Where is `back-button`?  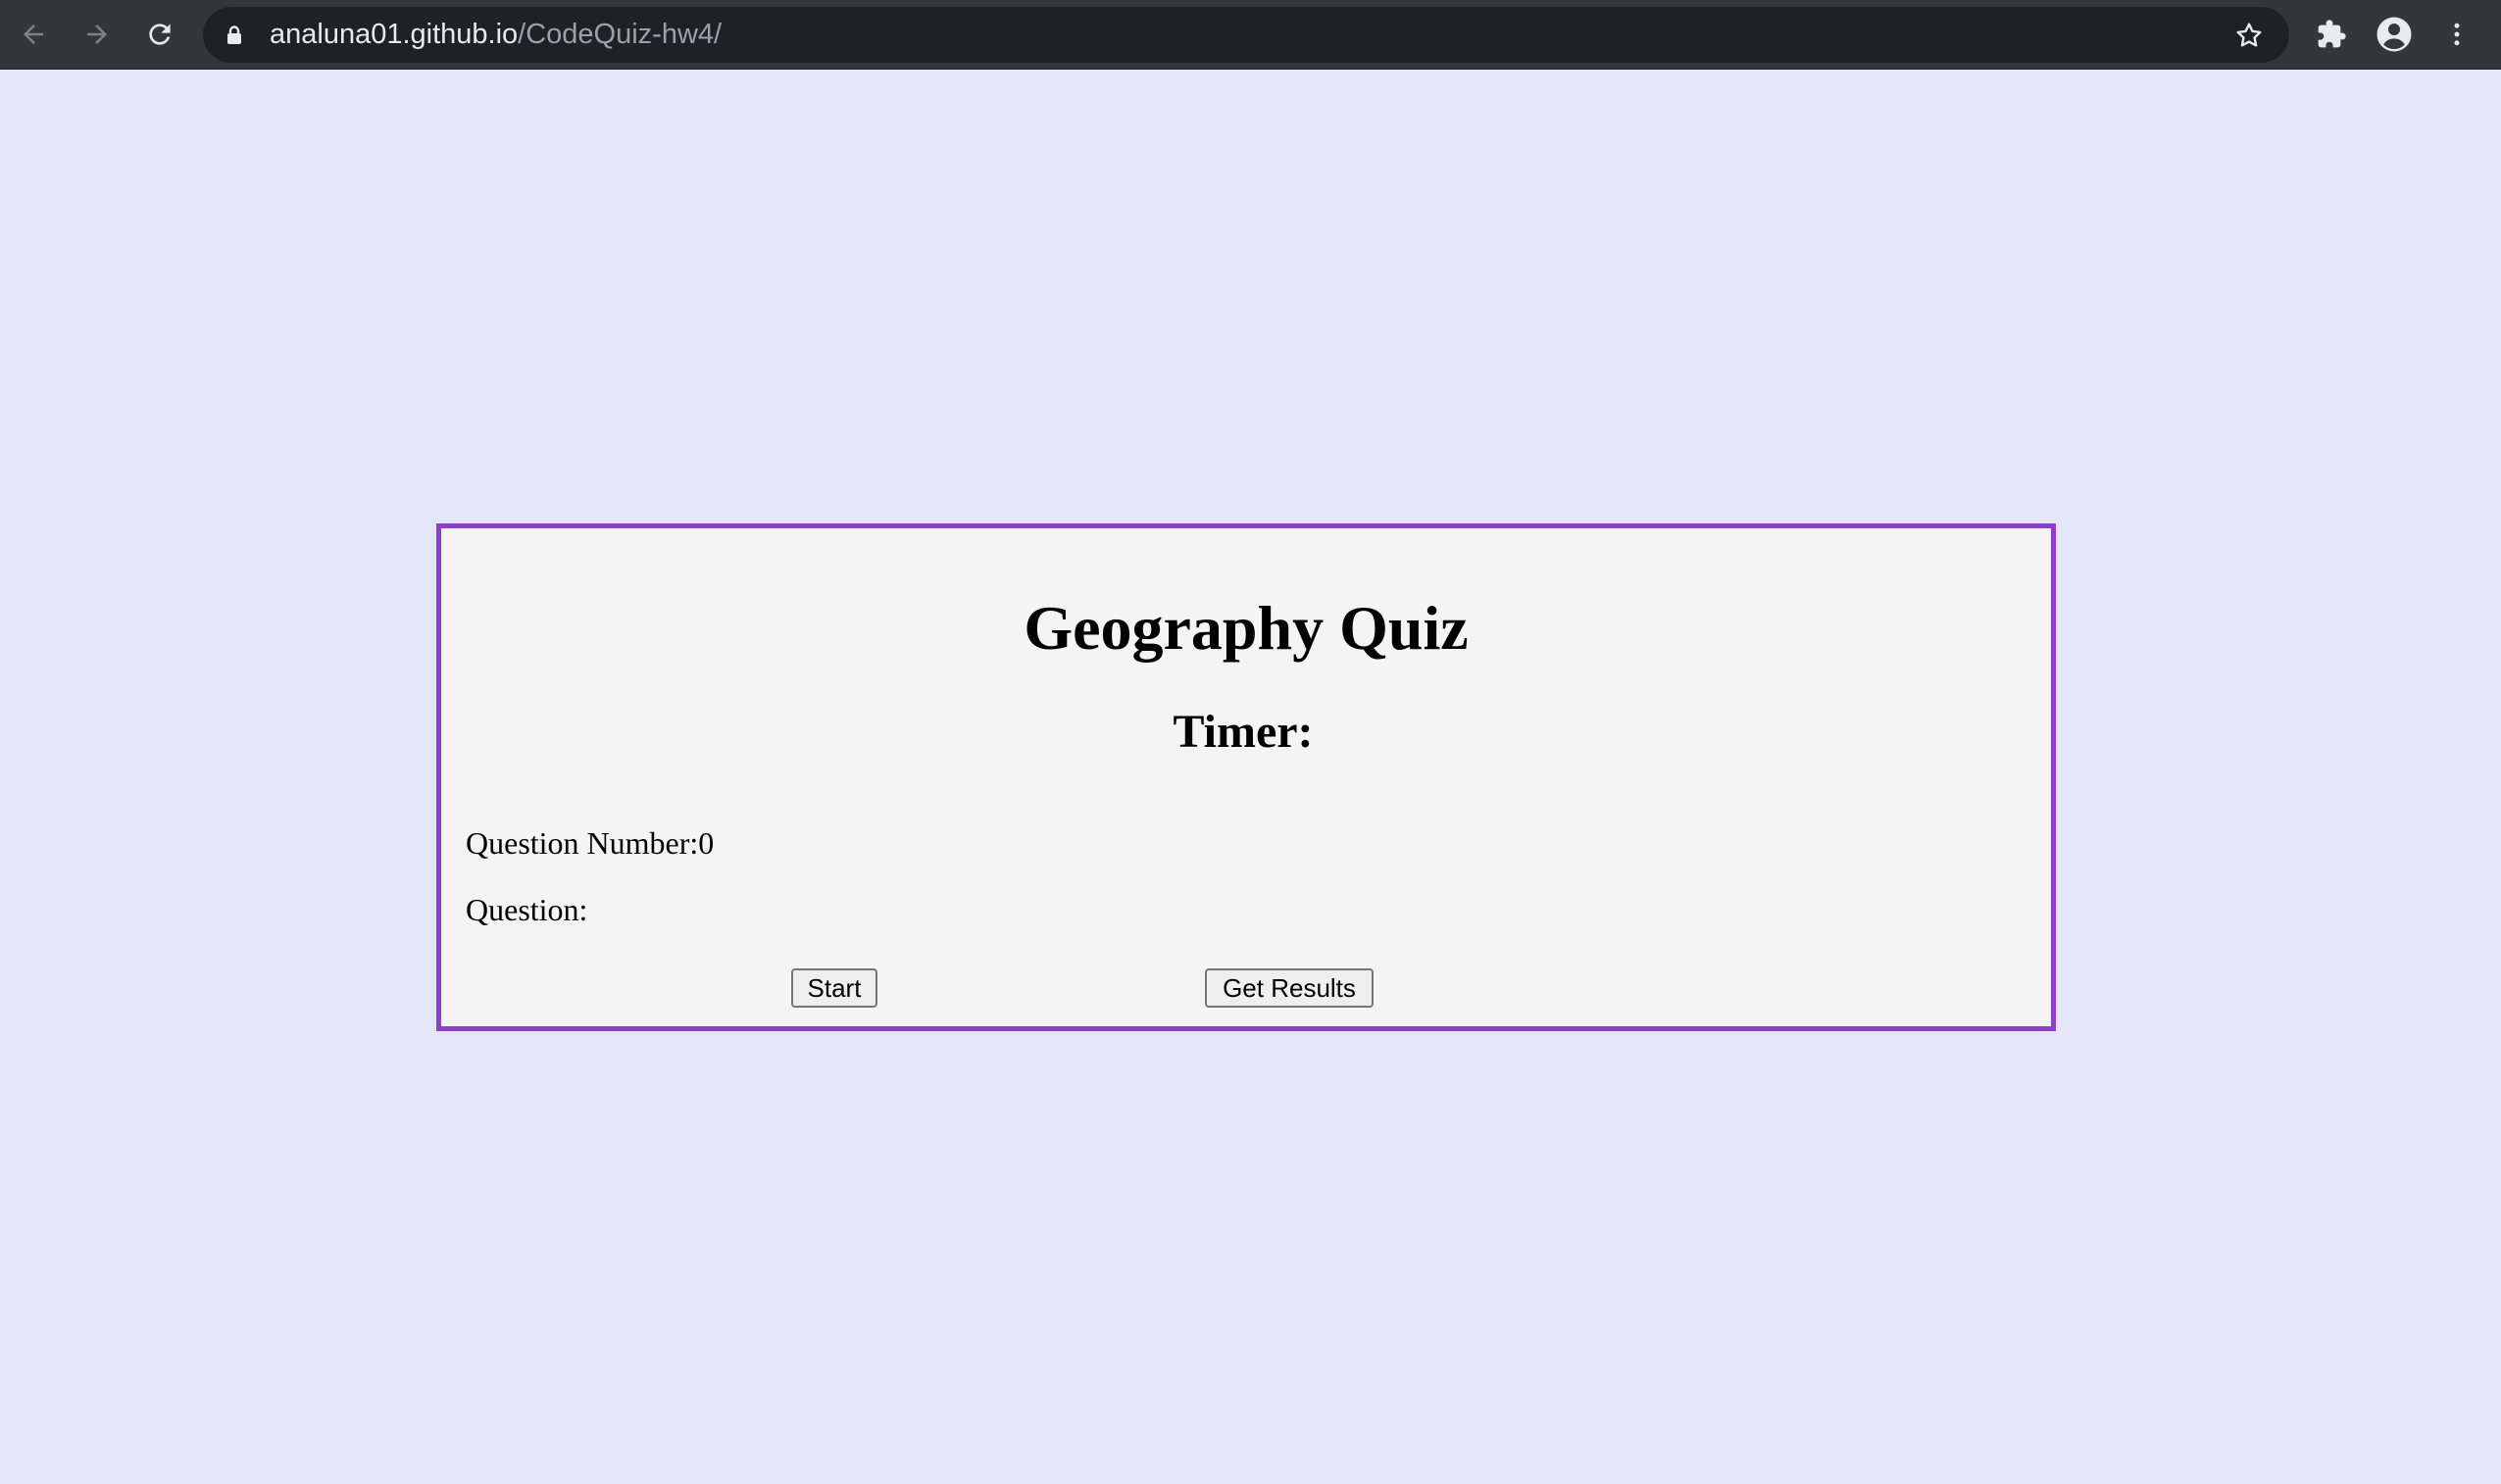 back-button is located at coordinates (33, 34).